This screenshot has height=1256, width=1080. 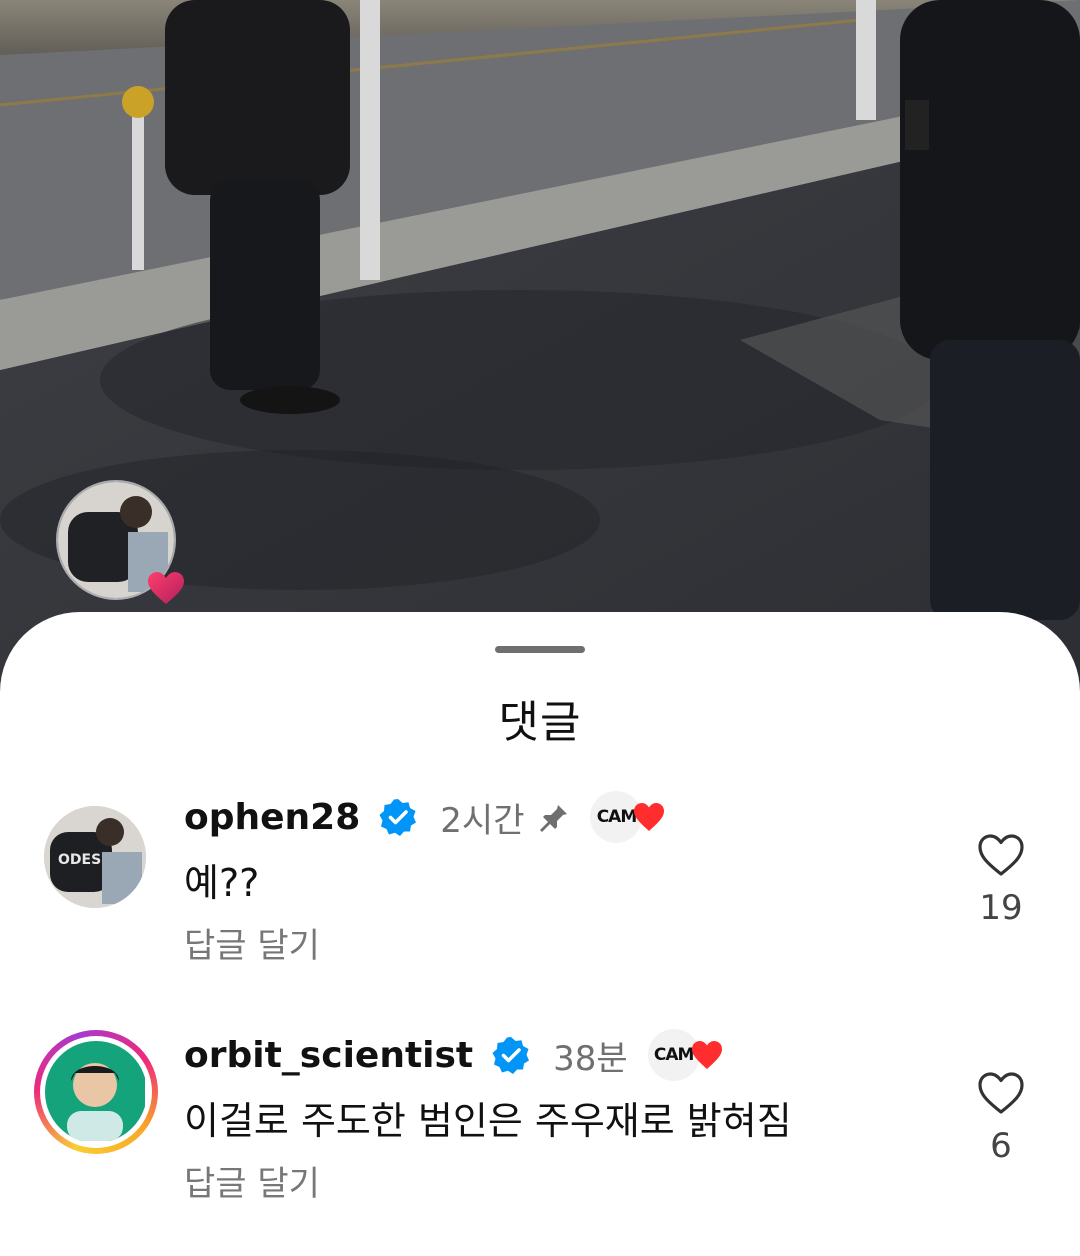 What do you see at coordinates (328, 1055) in the screenshot?
I see `comment-username: orbit_scientist` at bounding box center [328, 1055].